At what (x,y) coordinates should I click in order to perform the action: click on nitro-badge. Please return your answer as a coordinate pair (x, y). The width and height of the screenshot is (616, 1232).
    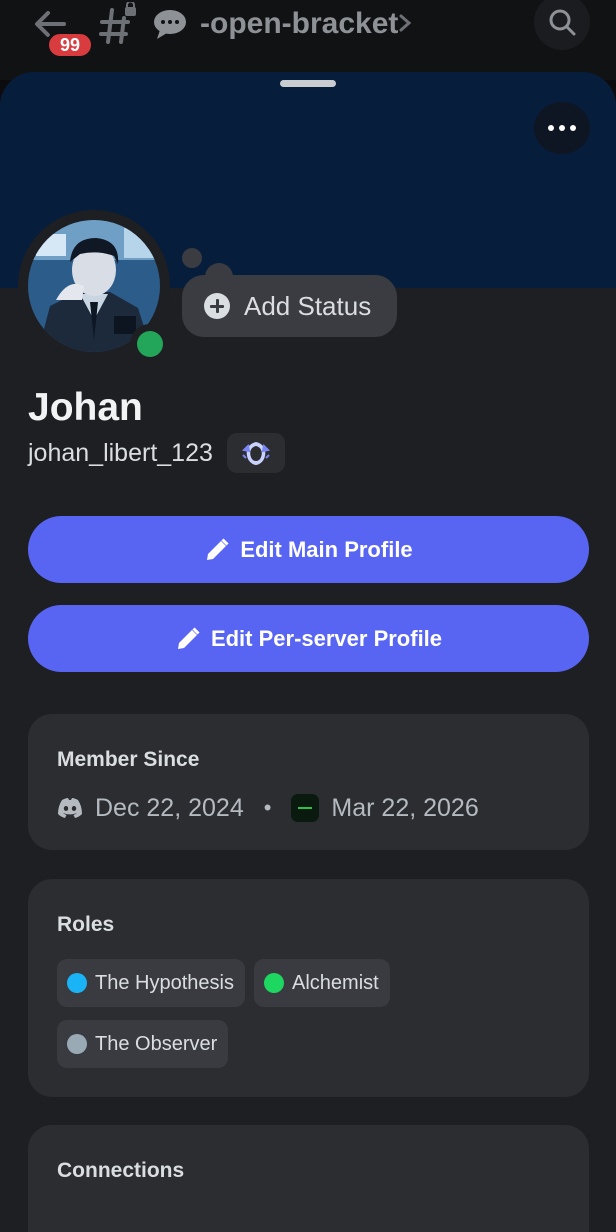
    Looking at the image, I should click on (255, 453).